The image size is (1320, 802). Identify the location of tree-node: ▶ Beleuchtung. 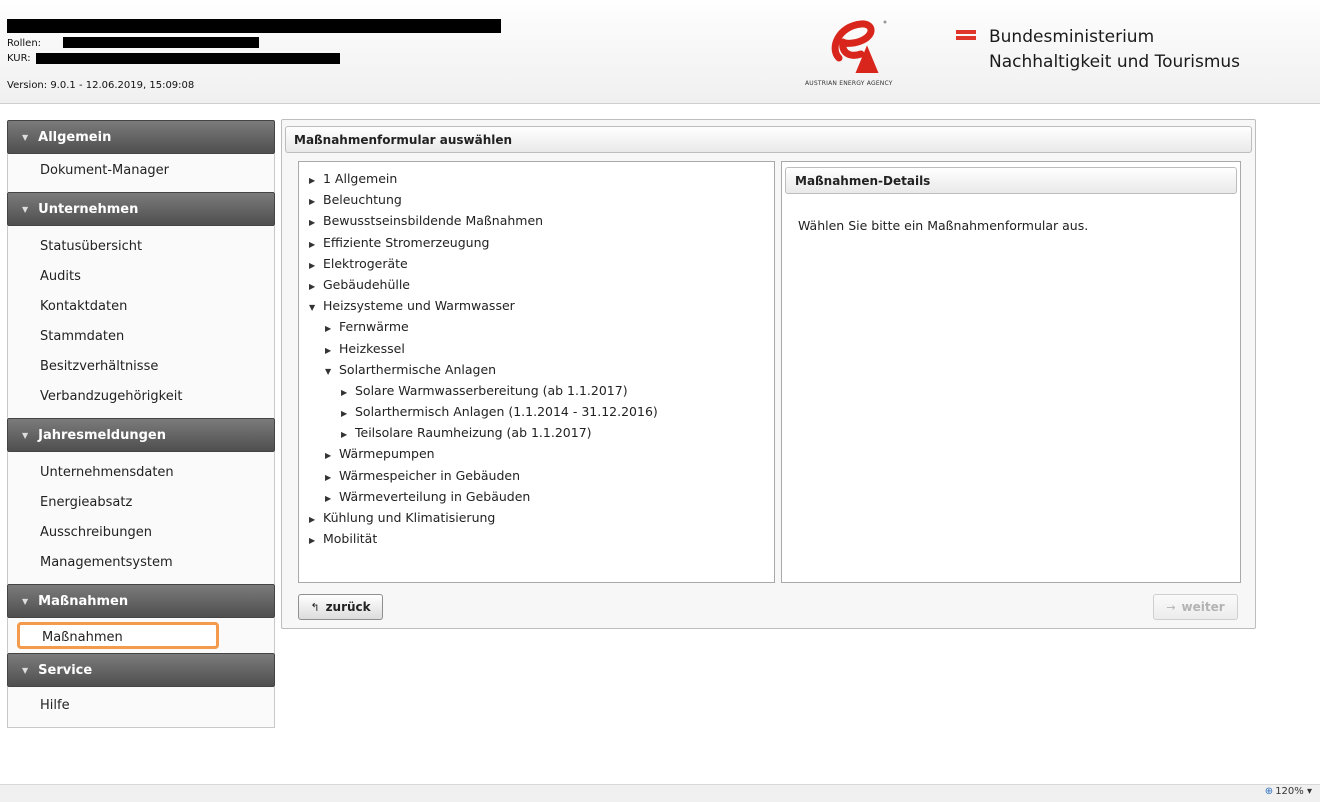
(536, 199).